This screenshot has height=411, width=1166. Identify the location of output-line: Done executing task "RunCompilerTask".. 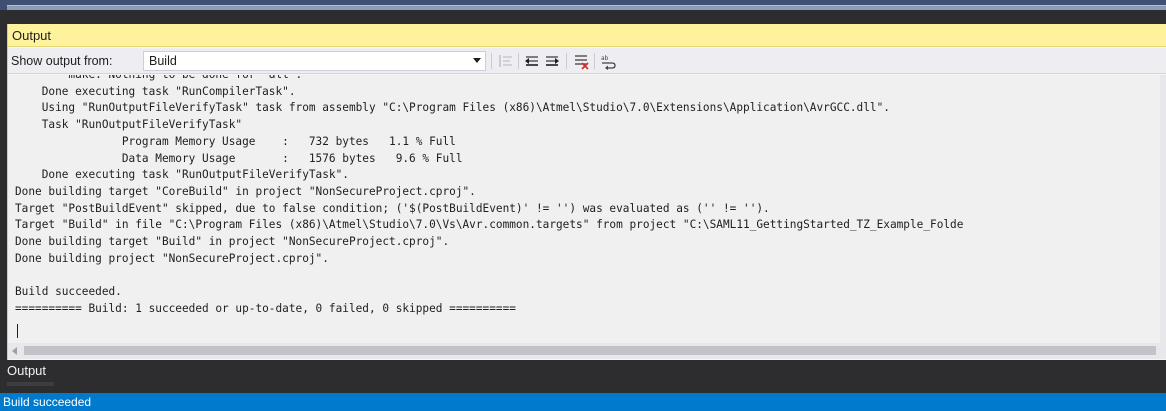
(155, 91).